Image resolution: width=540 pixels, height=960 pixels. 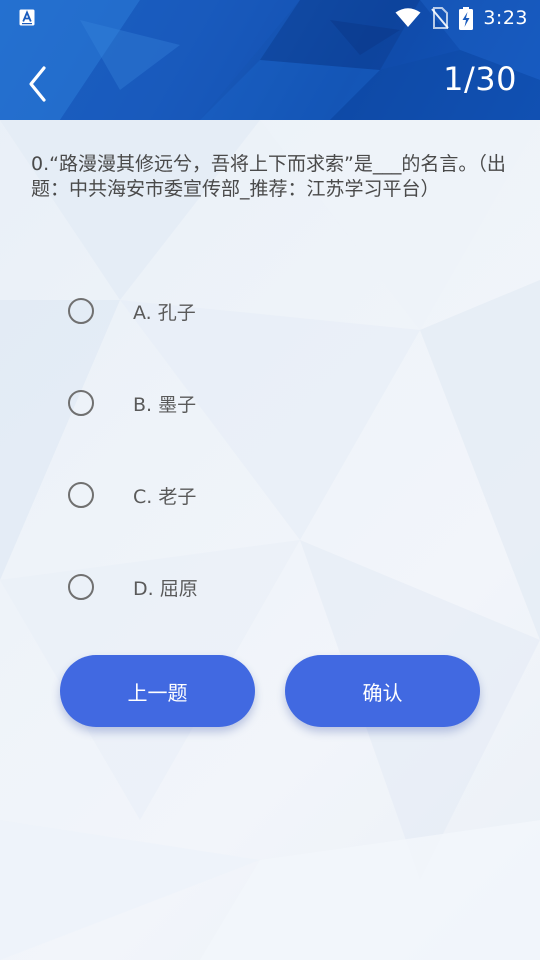 What do you see at coordinates (408, 17) in the screenshot?
I see `wifi-icon` at bounding box center [408, 17].